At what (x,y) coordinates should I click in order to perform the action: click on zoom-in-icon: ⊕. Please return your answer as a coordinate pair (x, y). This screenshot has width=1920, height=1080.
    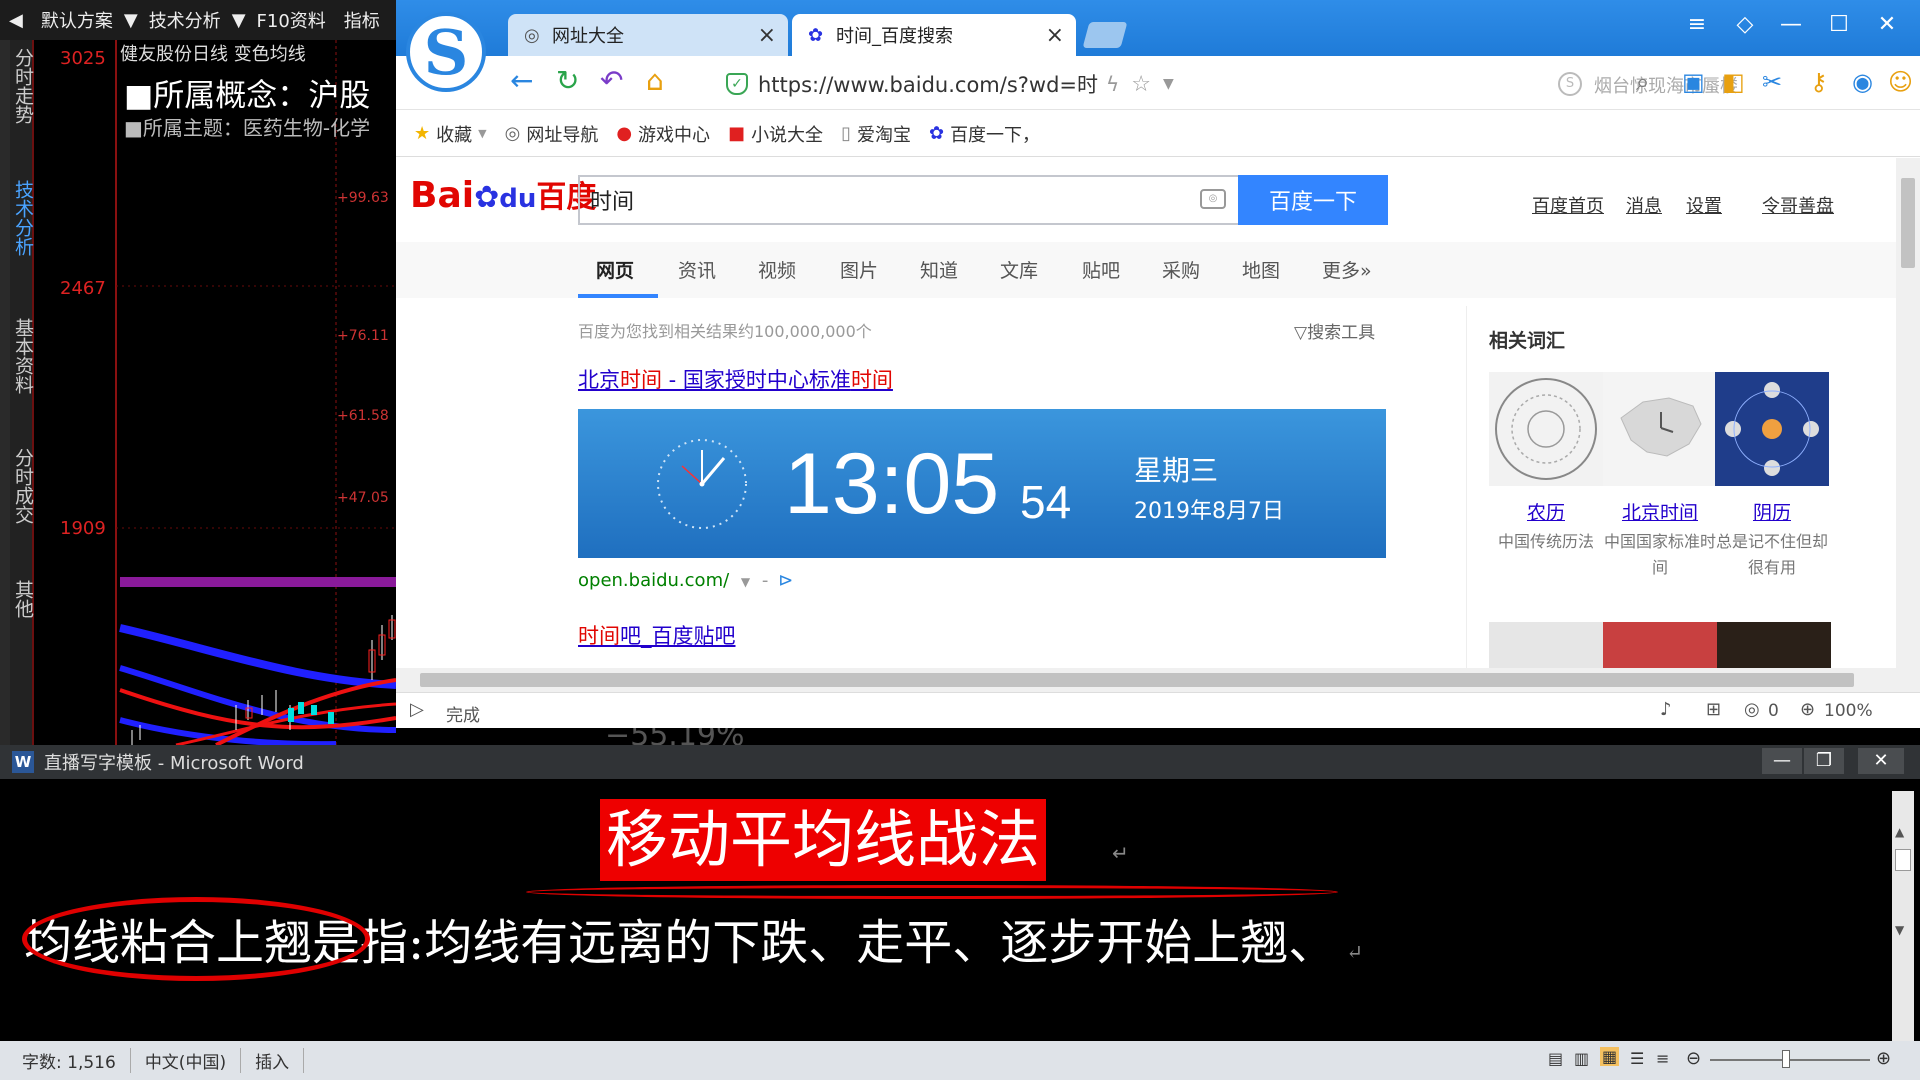
    Looking at the image, I should click on (1883, 1058).